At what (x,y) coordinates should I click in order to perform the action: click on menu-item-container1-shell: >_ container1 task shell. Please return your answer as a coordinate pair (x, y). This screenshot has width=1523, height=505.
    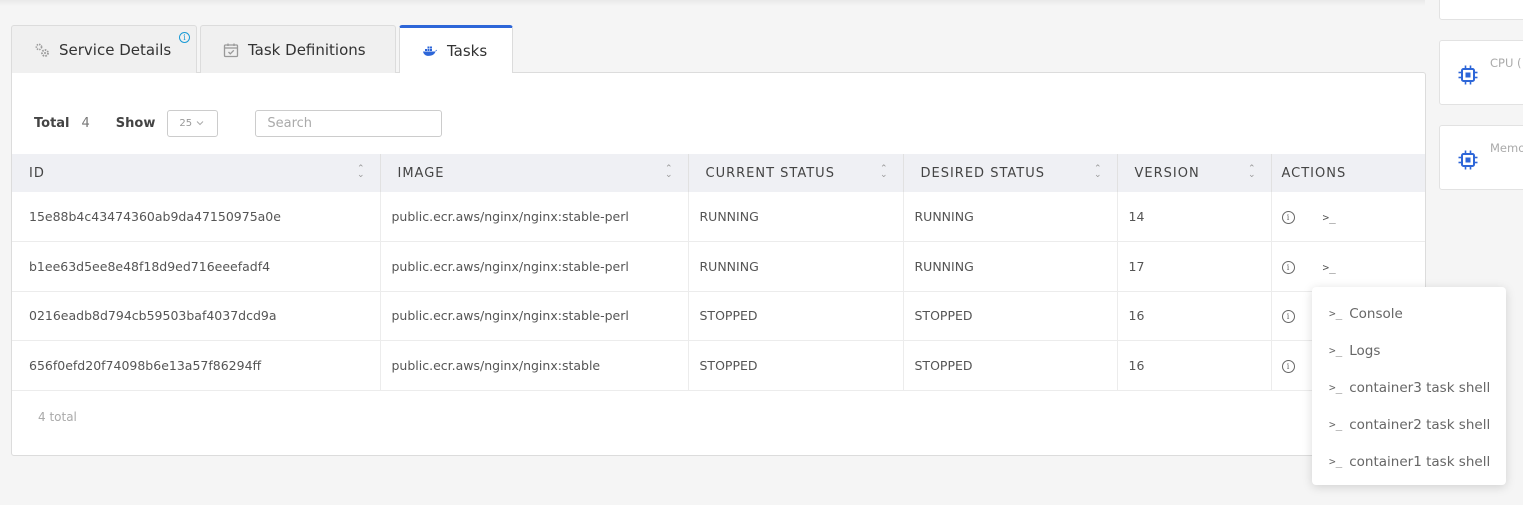
    Looking at the image, I should click on (1409, 461).